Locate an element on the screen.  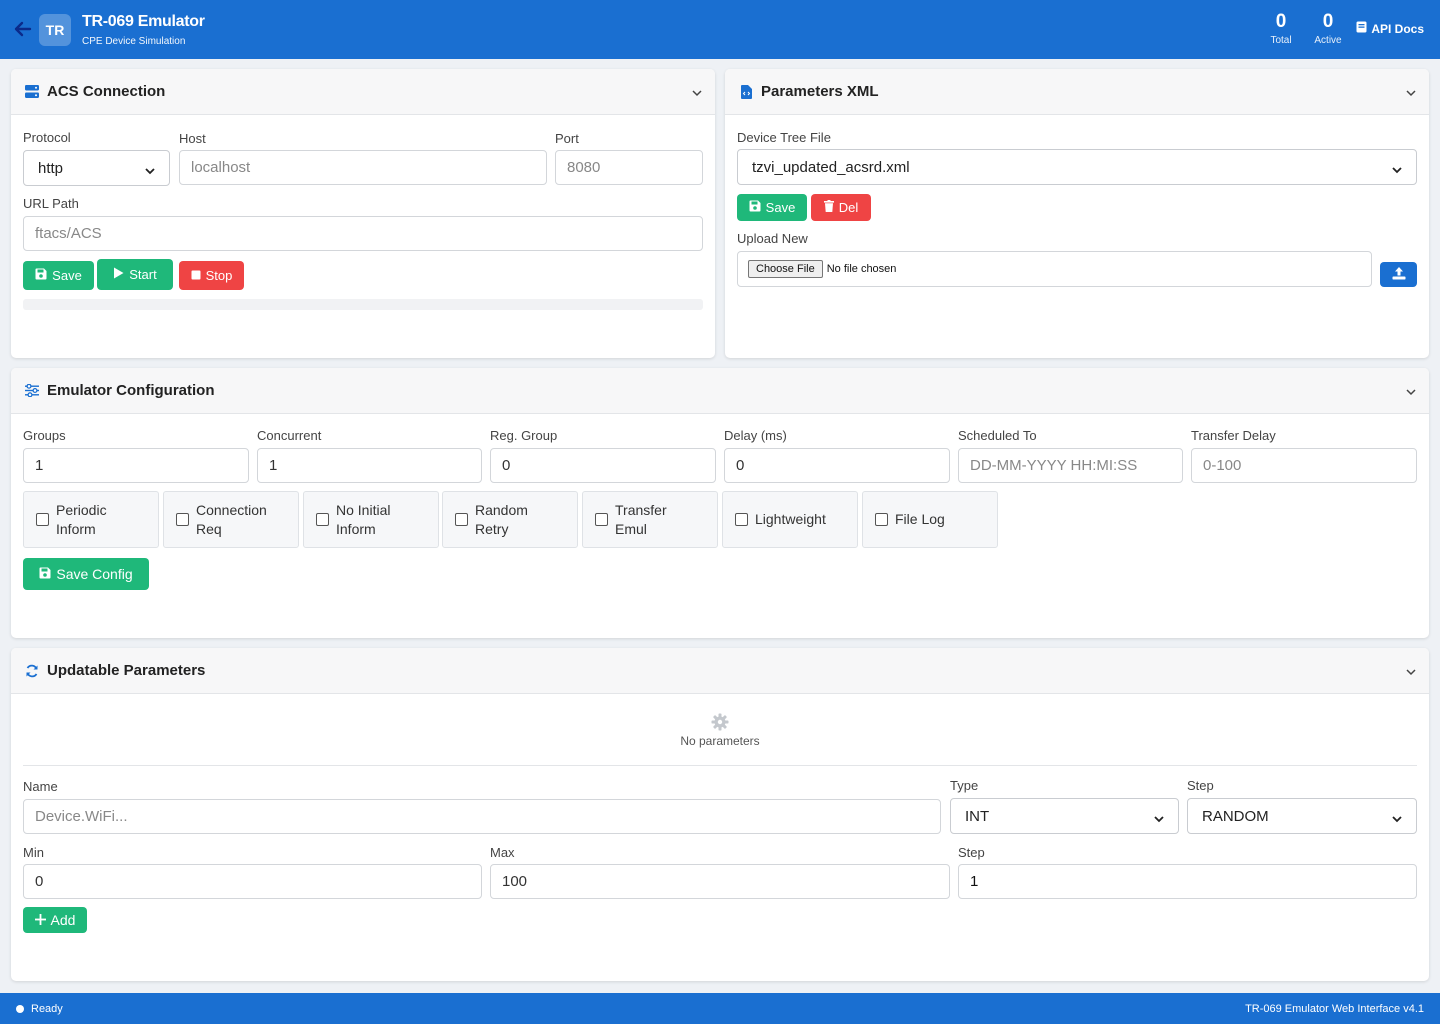
file-log-checkbox: File Log is located at coordinates (930, 519).